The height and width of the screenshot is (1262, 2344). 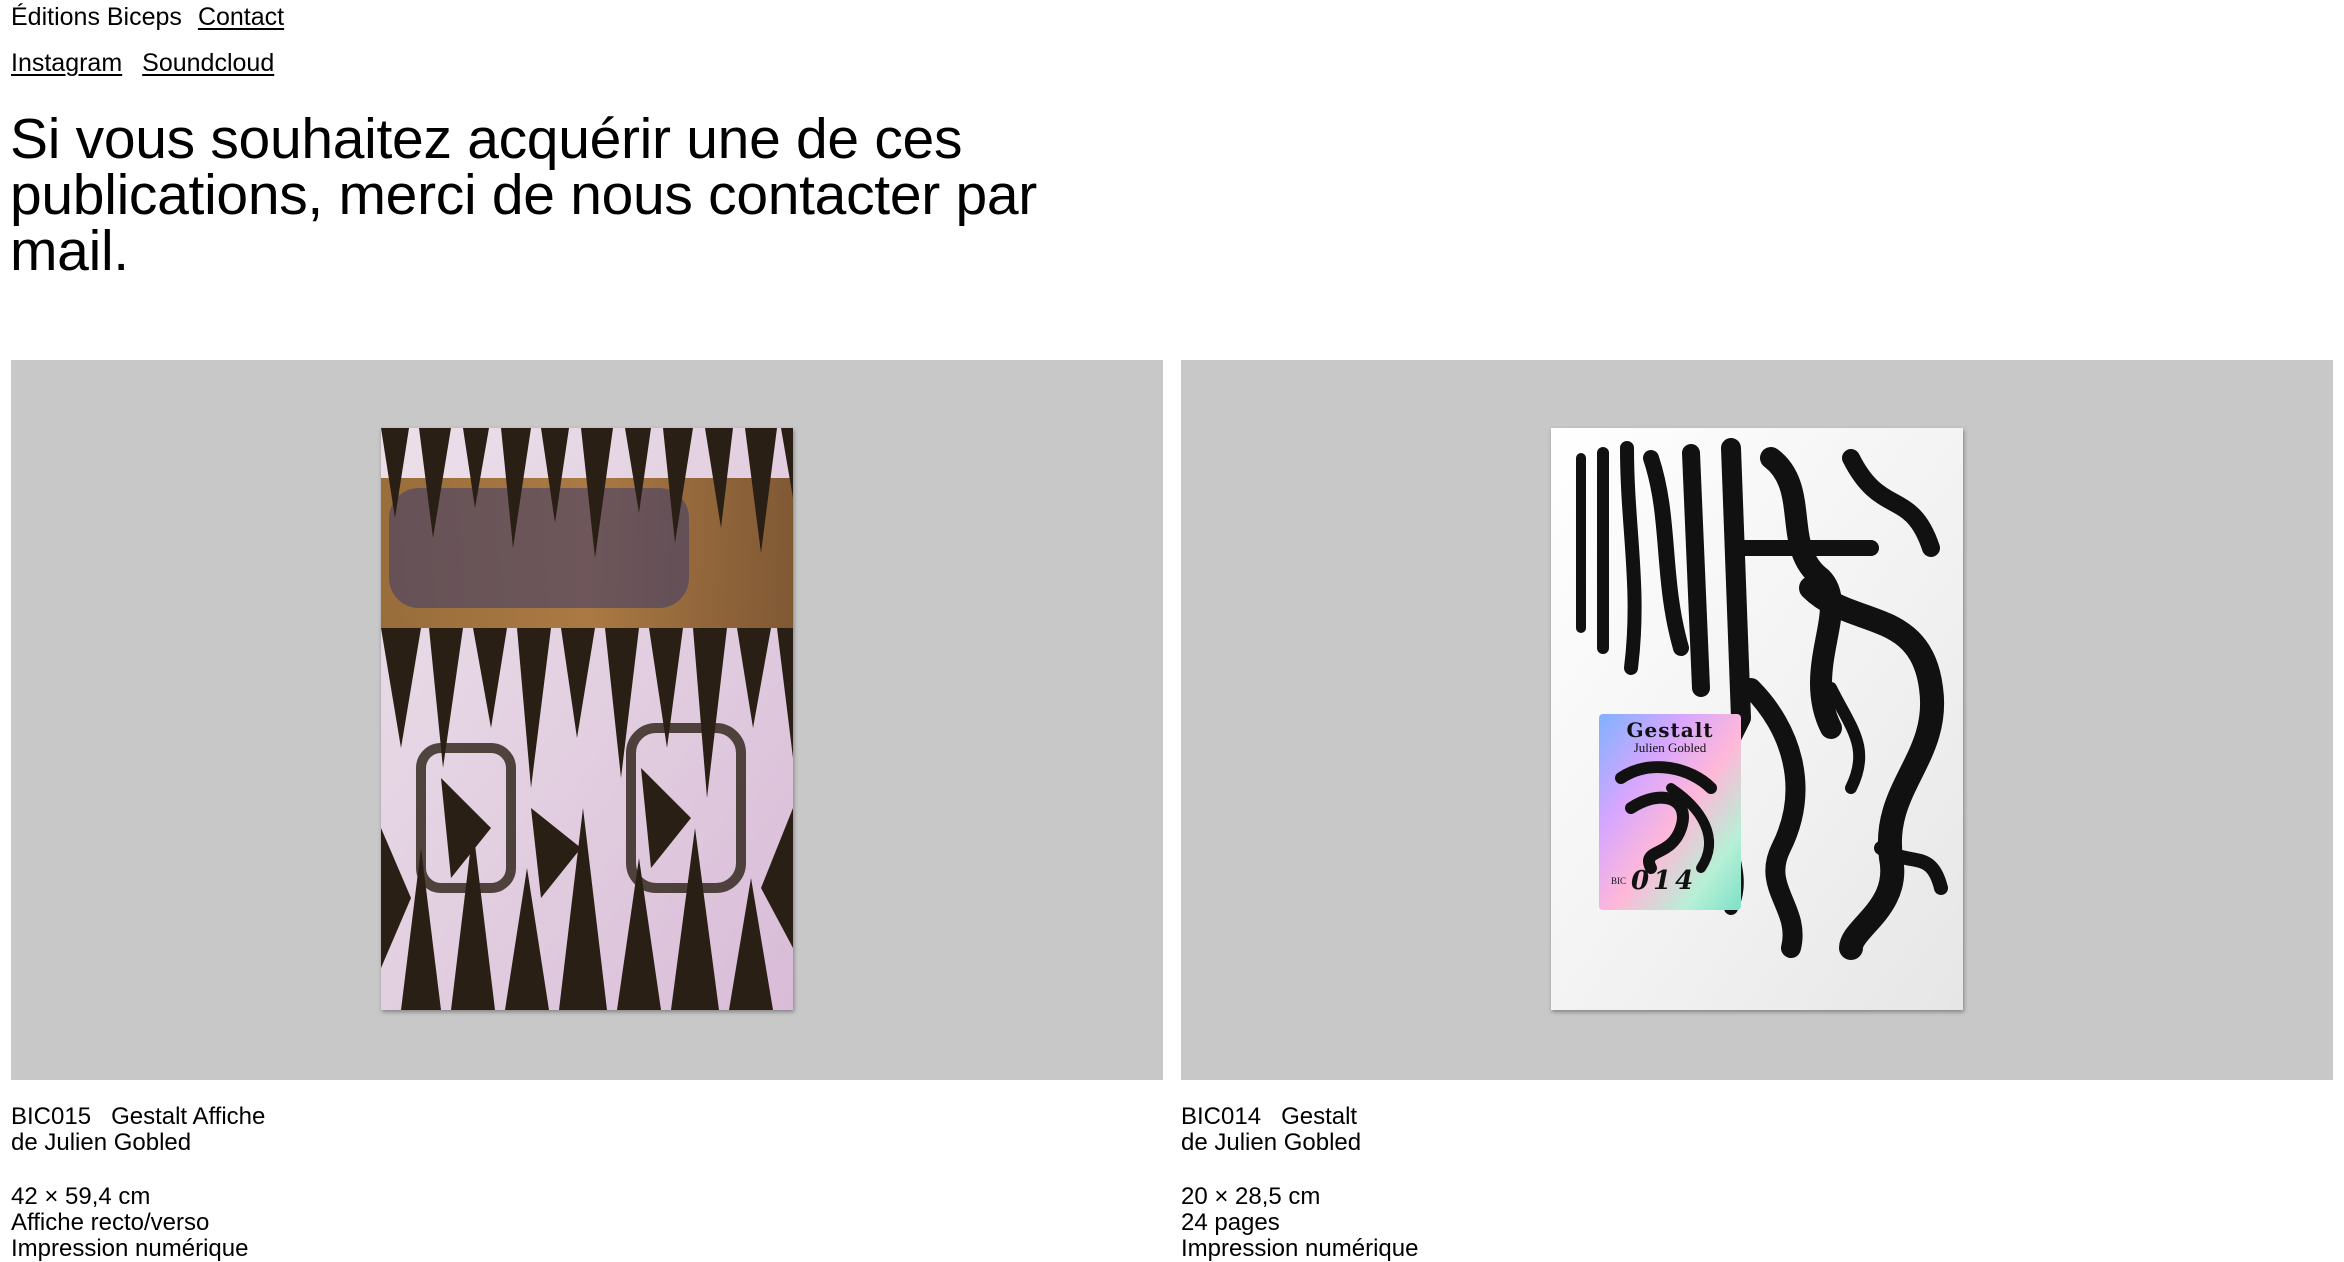 What do you see at coordinates (110, 1222) in the screenshot?
I see `publication-format: Affiche recto/verso` at bounding box center [110, 1222].